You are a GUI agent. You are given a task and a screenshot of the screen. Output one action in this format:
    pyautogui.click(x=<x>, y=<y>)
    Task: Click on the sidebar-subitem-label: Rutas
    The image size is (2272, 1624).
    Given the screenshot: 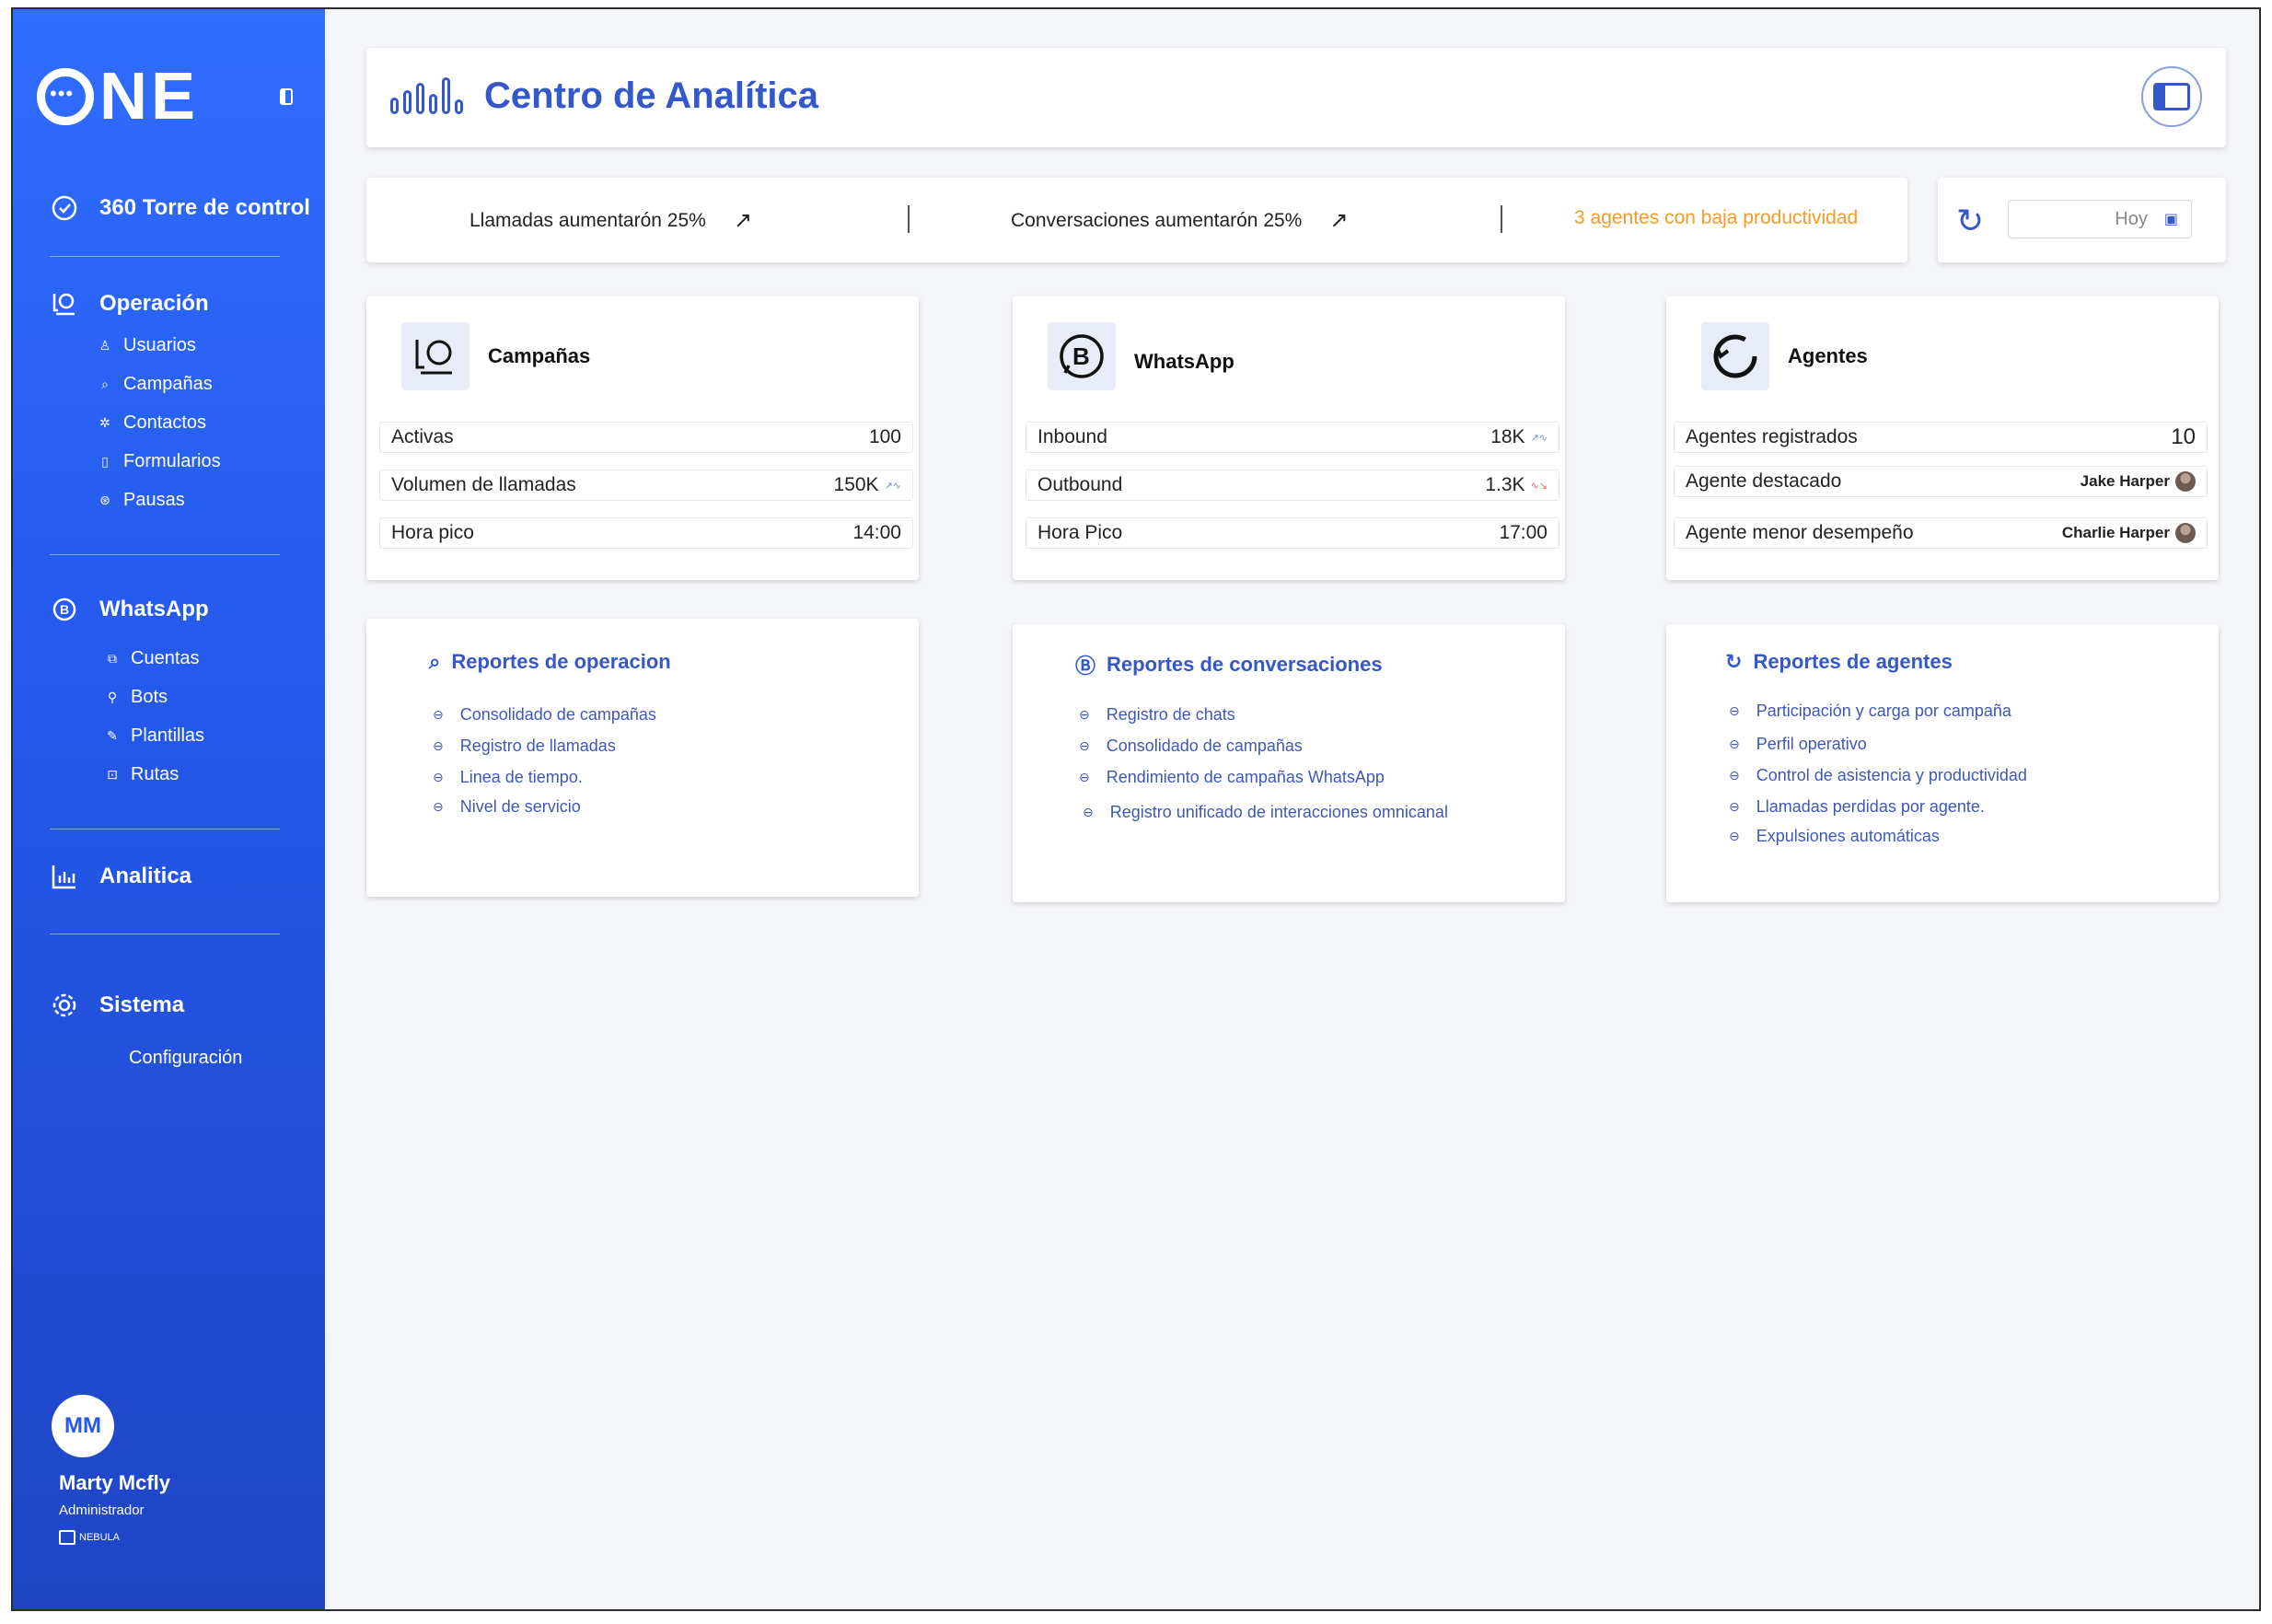 What is the action you would take?
    pyautogui.click(x=155, y=774)
    